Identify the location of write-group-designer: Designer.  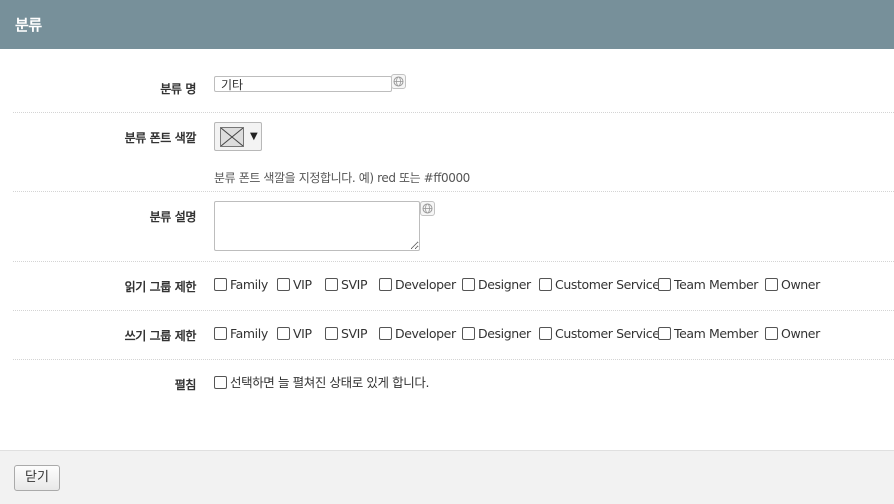
(496, 334).